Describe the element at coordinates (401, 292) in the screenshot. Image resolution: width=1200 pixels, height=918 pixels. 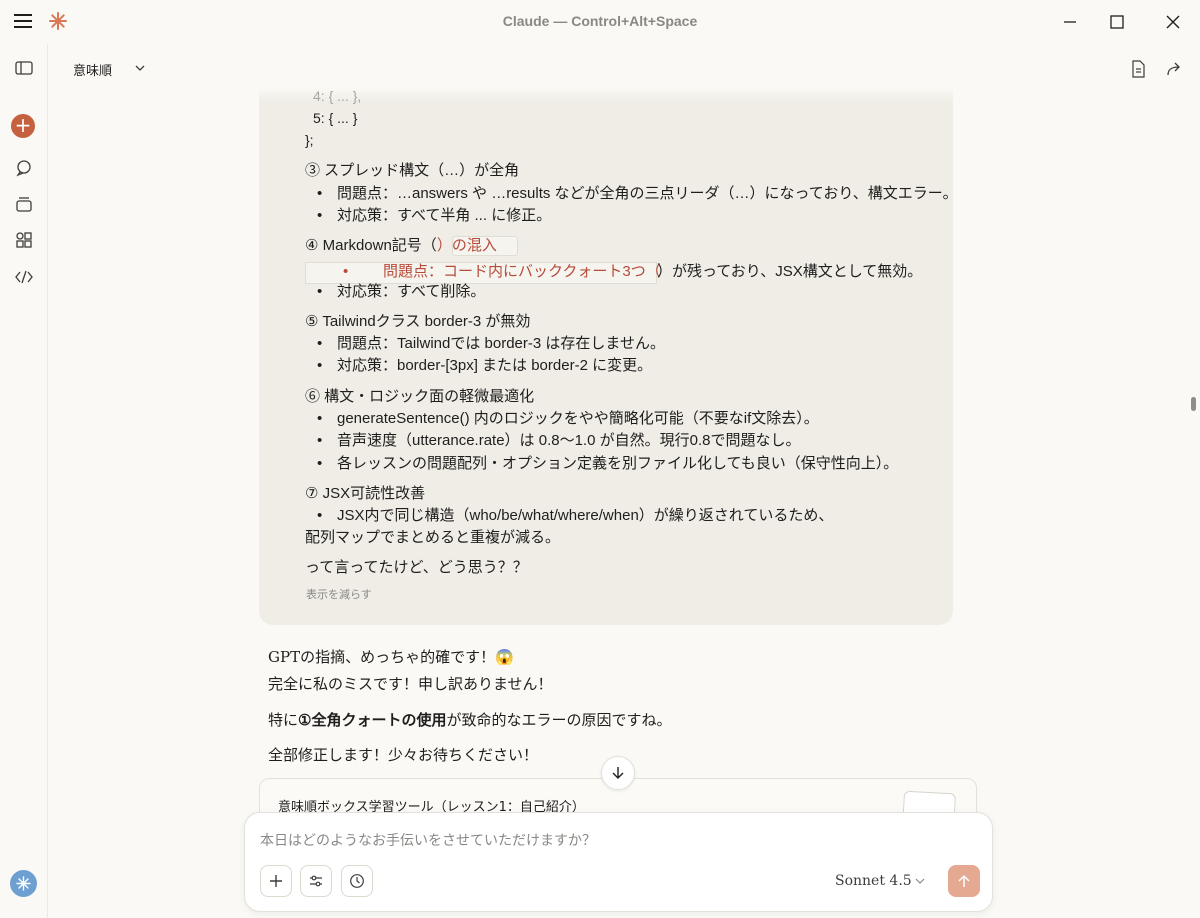
I see `list-item: 対応策：すべて削除。` at that location.